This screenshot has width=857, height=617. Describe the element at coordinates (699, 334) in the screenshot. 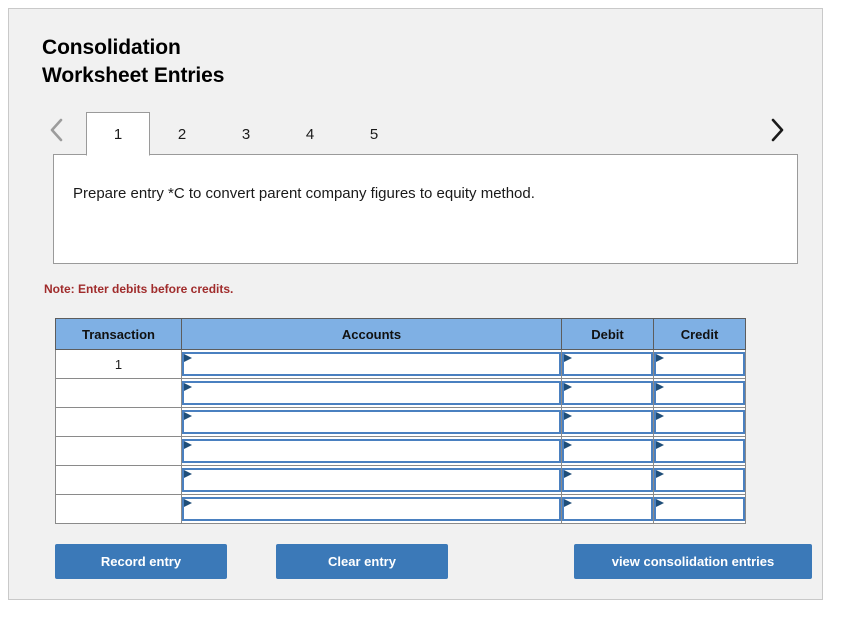

I see `column-header-credit: Credit` at that location.